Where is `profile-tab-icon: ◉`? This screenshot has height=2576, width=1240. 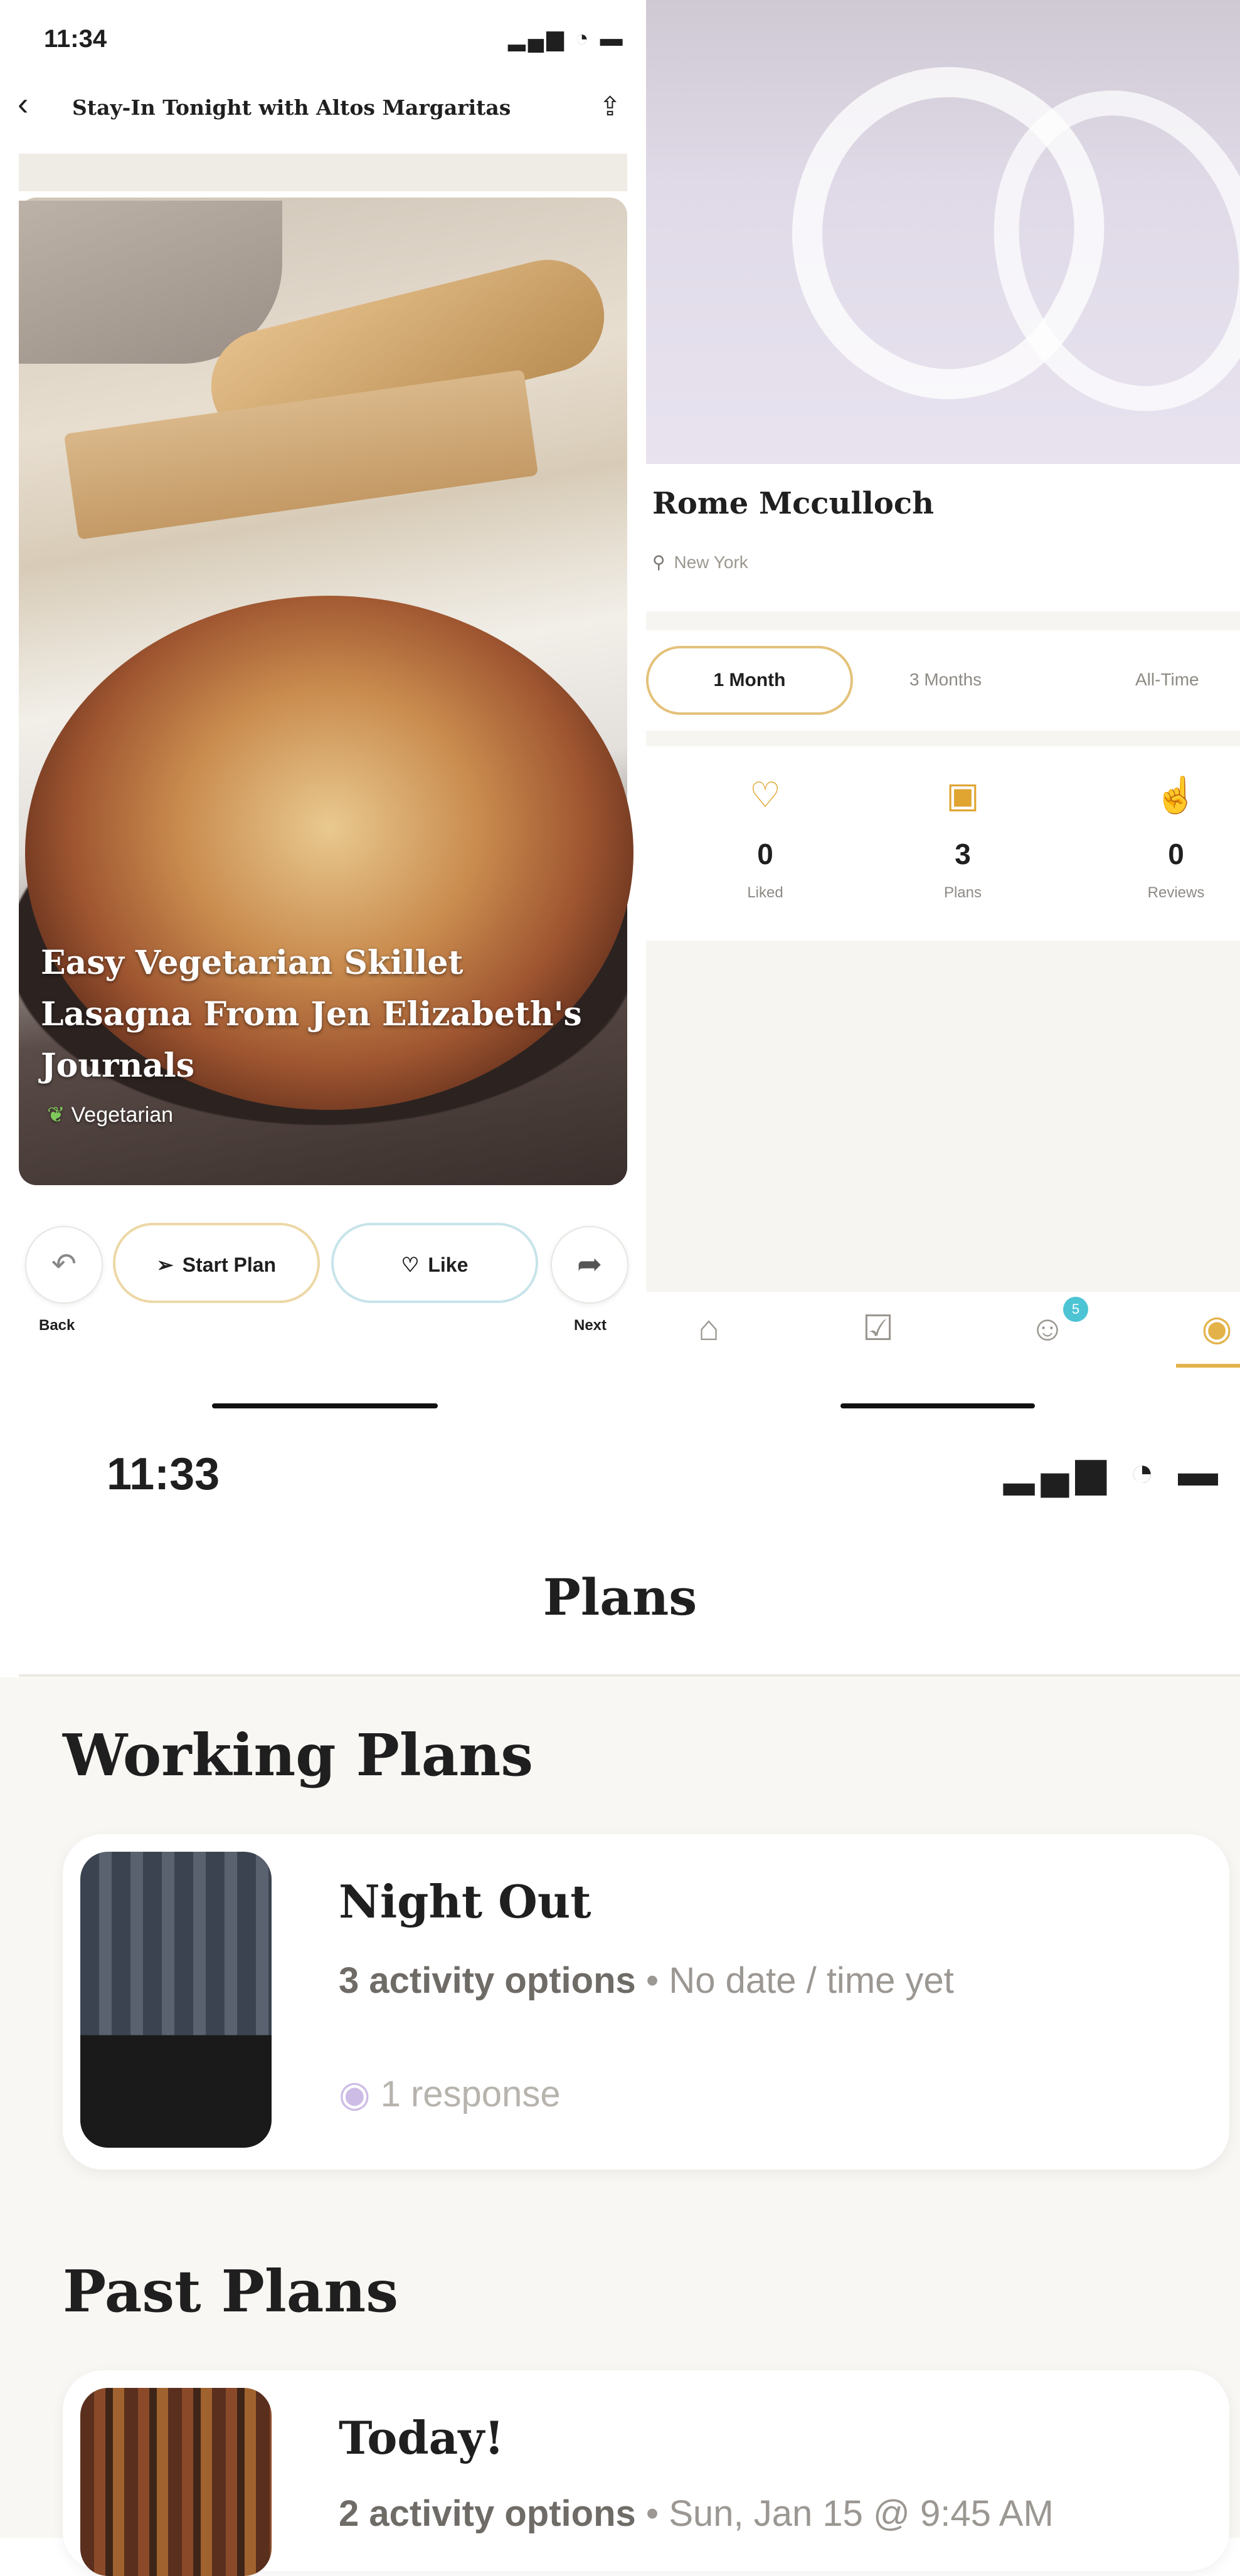 profile-tab-icon: ◉ is located at coordinates (1209, 1328).